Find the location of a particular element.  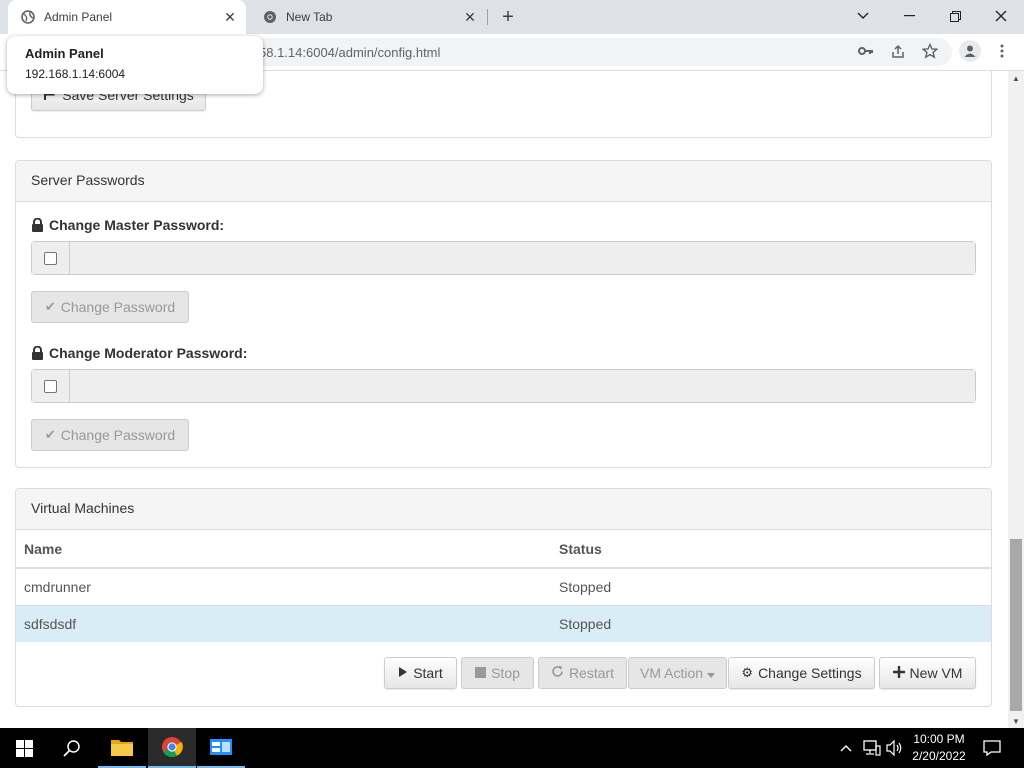

new-vm-button: New VM is located at coordinates (927, 673).